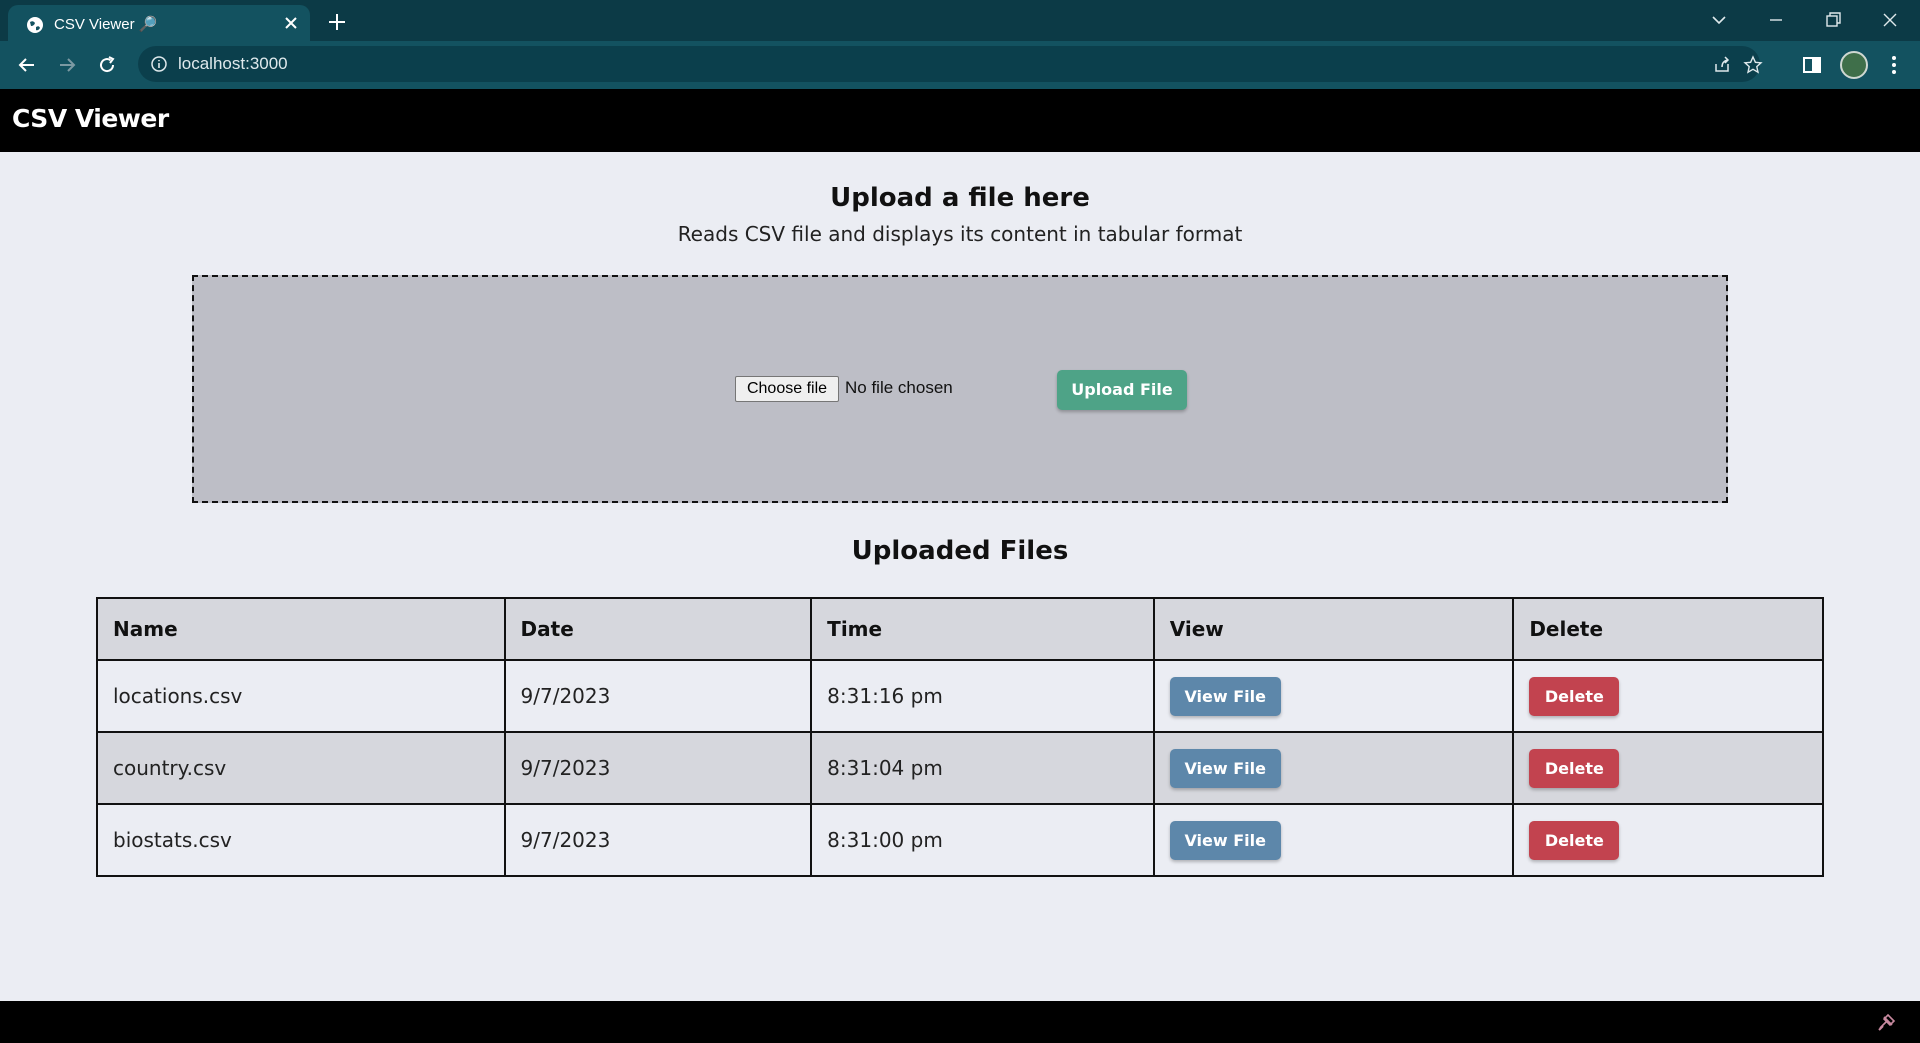 The height and width of the screenshot is (1043, 1920). What do you see at coordinates (960, 20) in the screenshot?
I see `browser-tabstrip: CSV Viewer 🔎` at bounding box center [960, 20].